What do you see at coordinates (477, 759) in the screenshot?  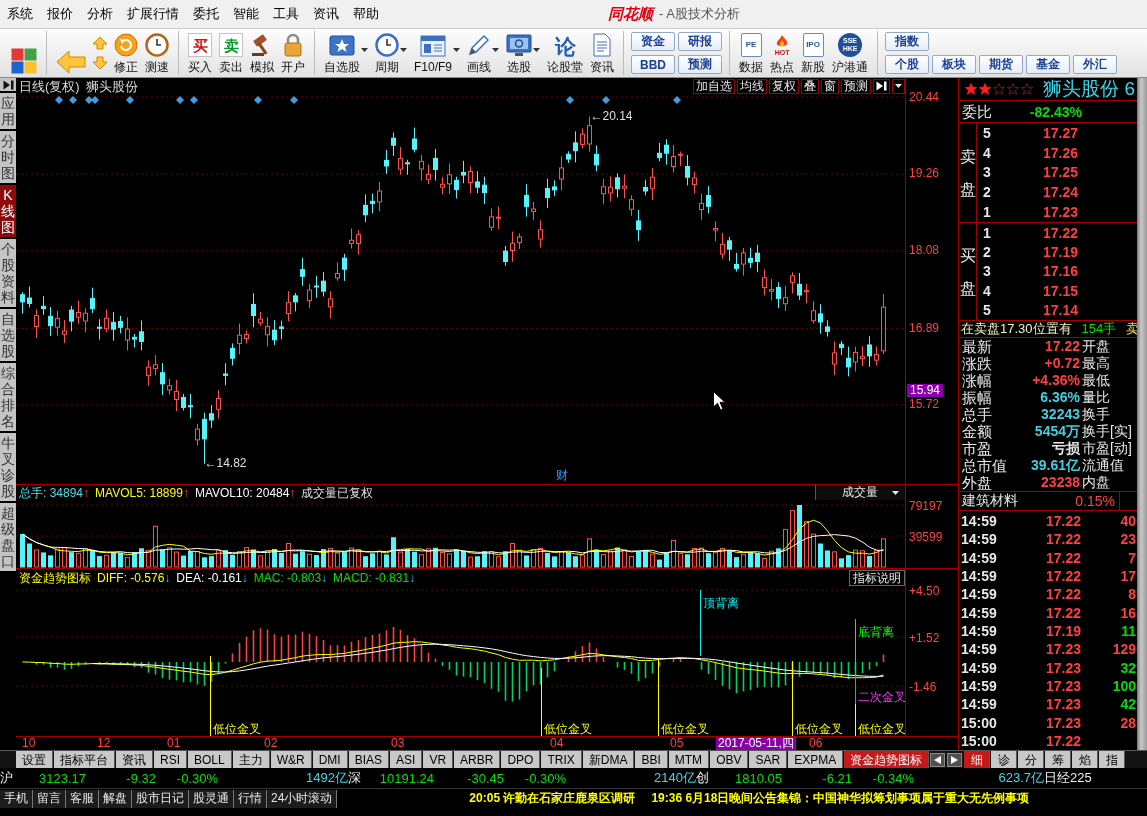 I see `indicator-tab: ARBR` at bounding box center [477, 759].